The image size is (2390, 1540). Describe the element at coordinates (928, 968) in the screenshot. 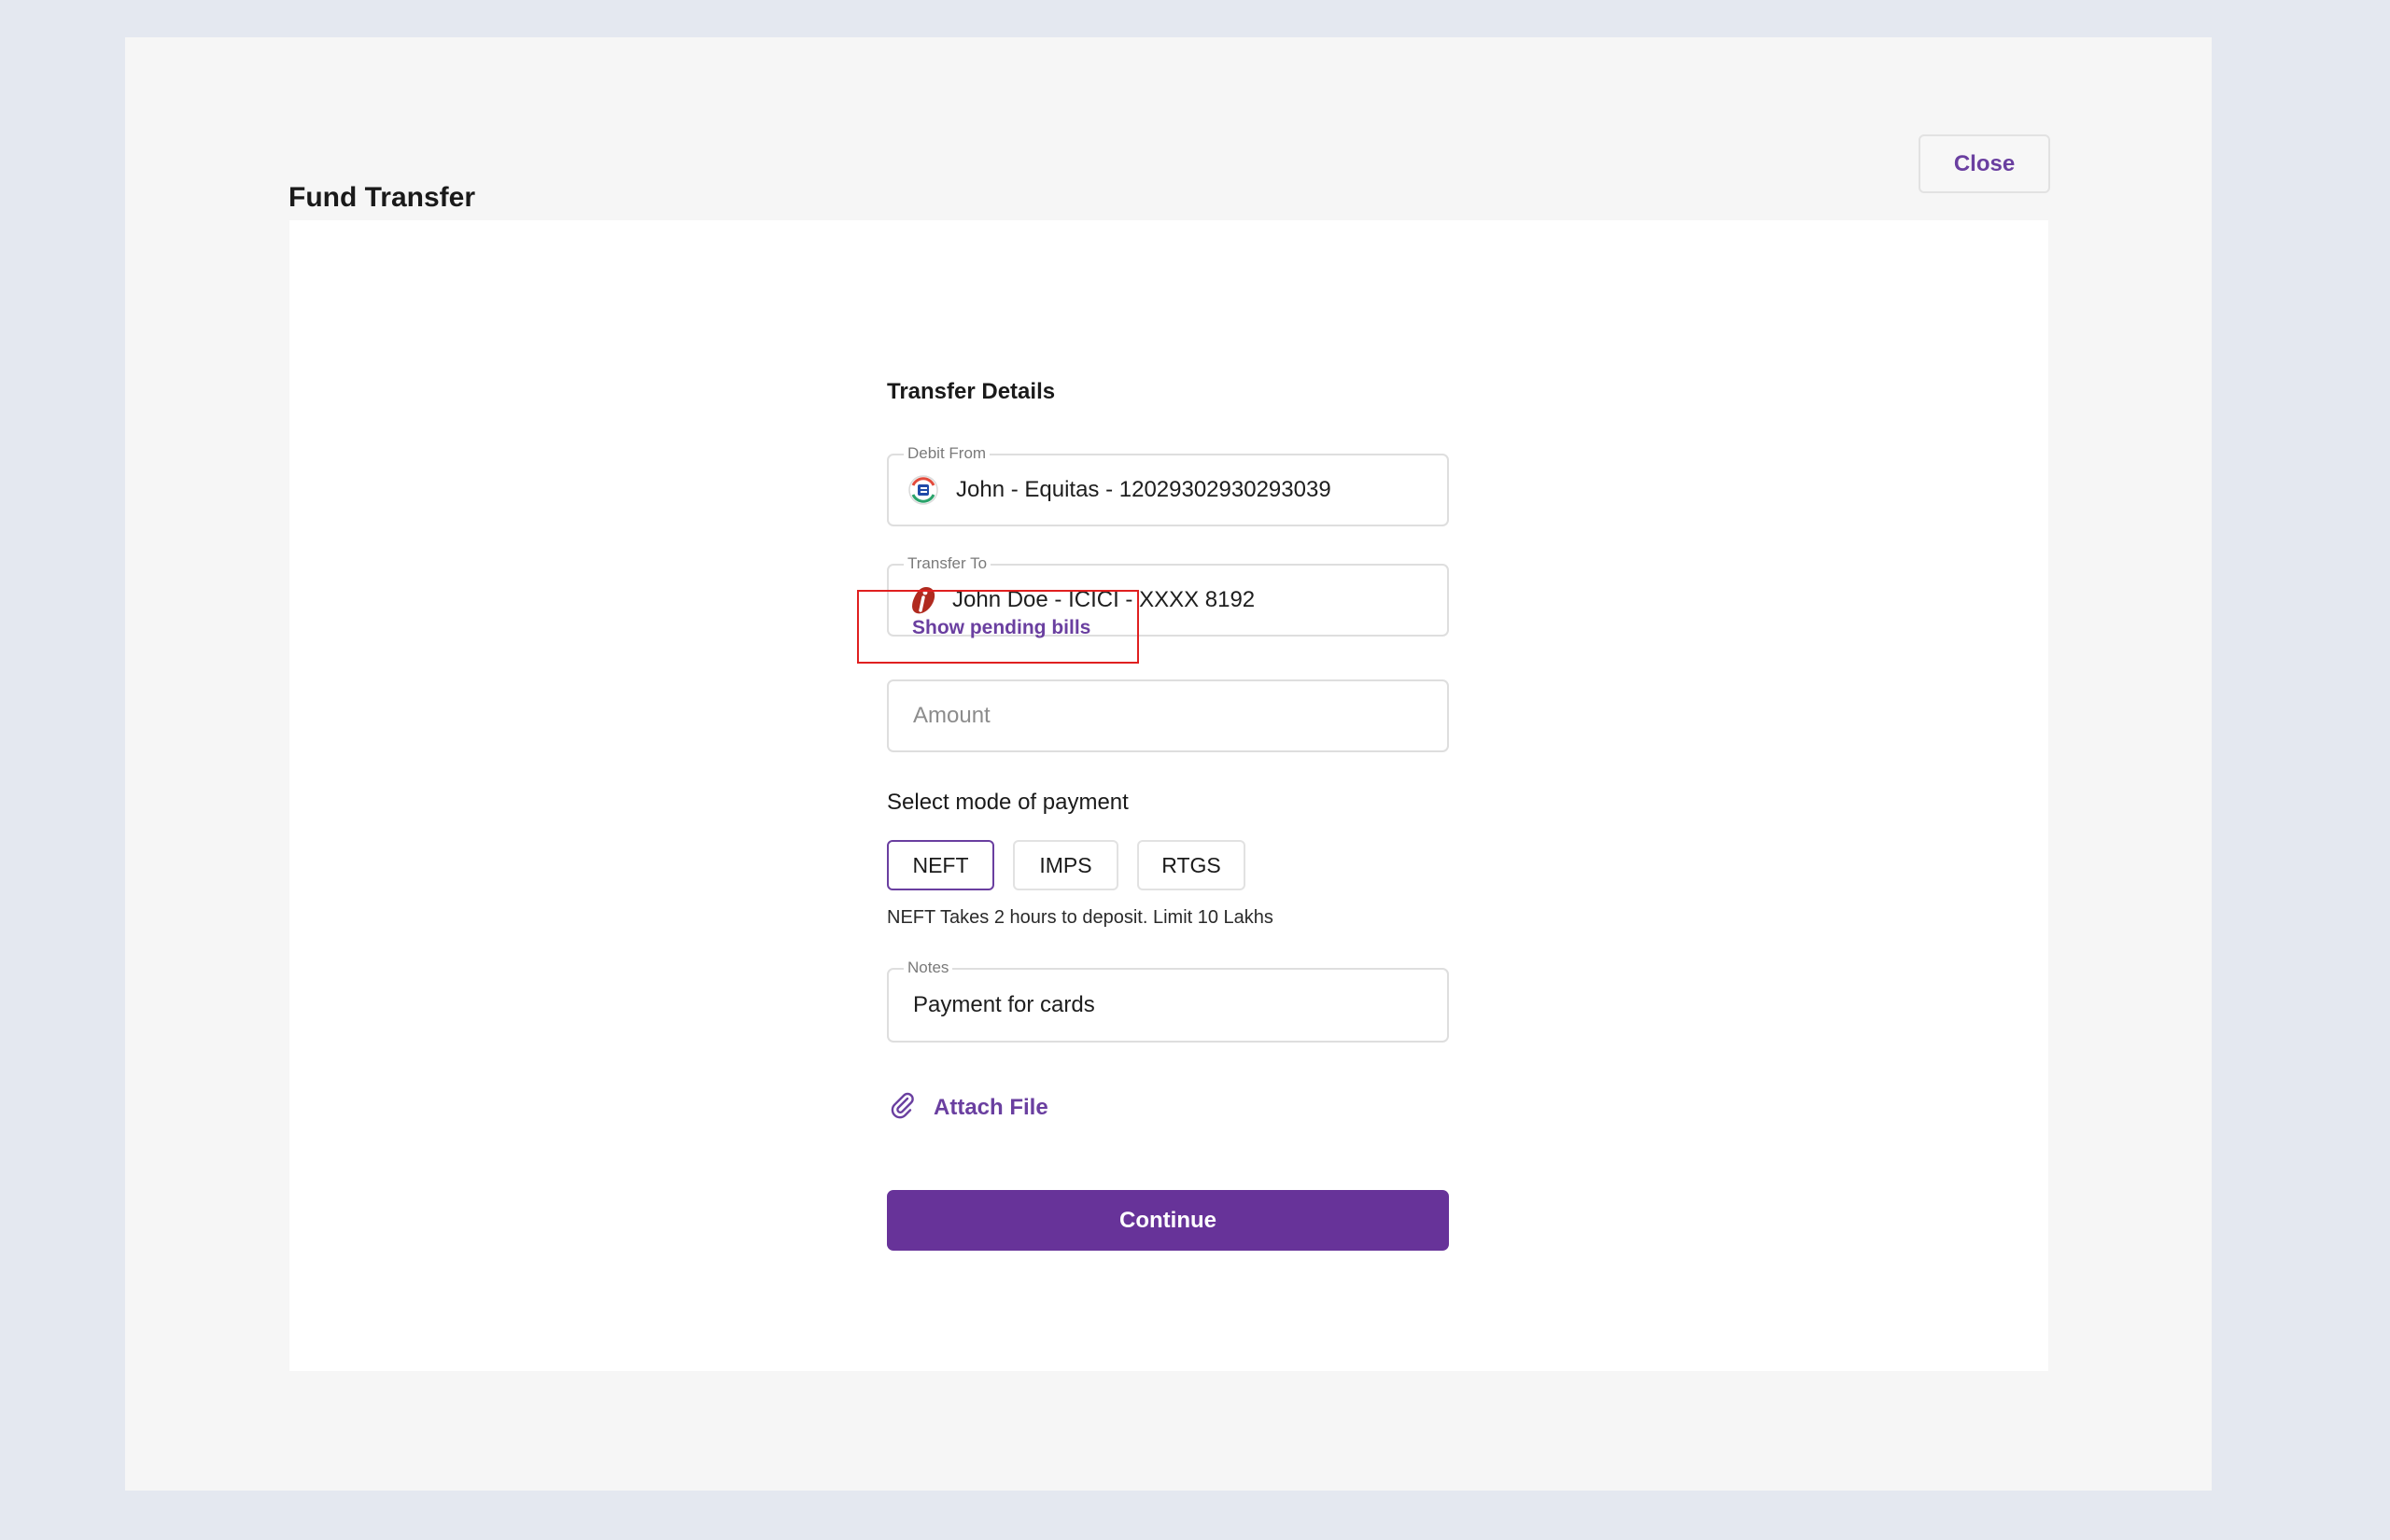

I see `notes-label: Notes` at that location.